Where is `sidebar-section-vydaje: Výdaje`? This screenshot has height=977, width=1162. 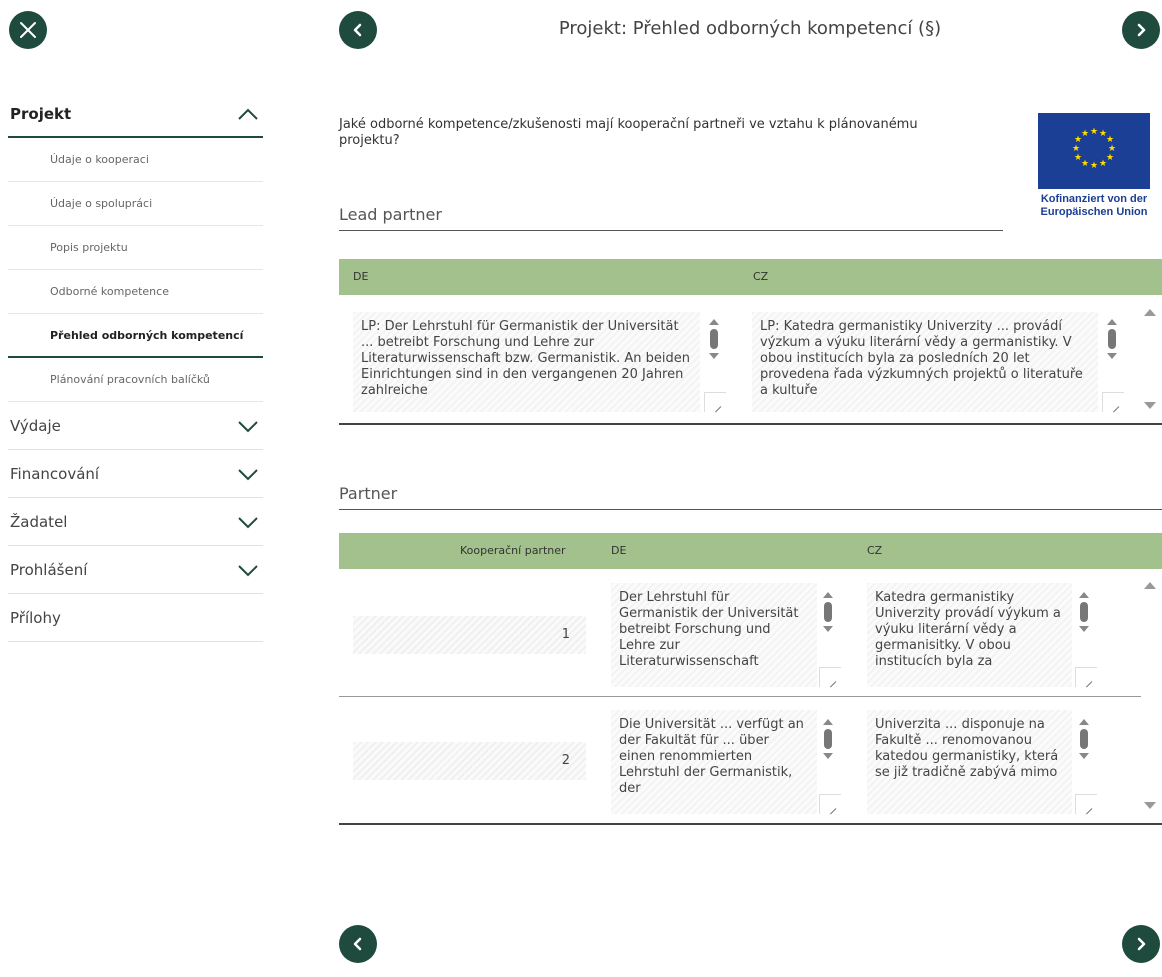
sidebar-section-vydaje: Výdaje is located at coordinates (135, 426).